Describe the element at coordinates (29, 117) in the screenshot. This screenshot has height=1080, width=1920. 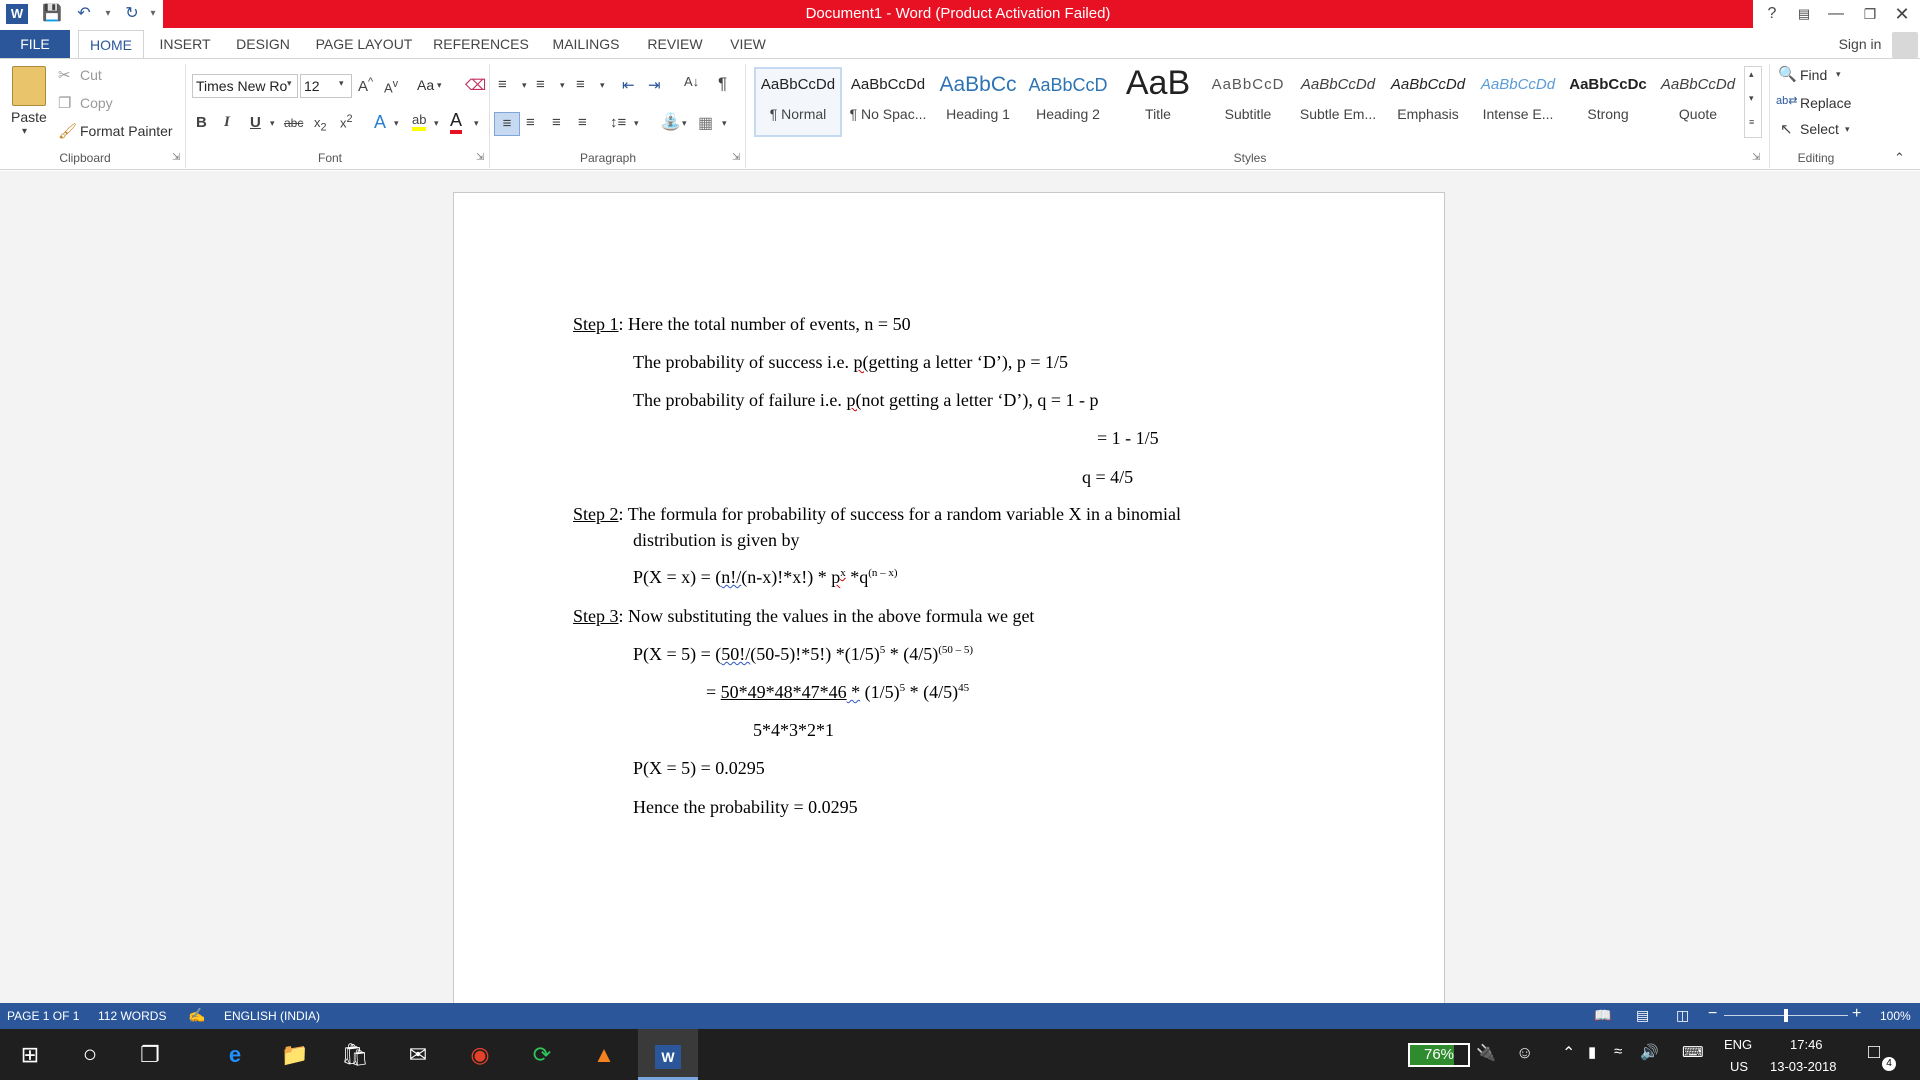
I see `paste-button: Paste` at that location.